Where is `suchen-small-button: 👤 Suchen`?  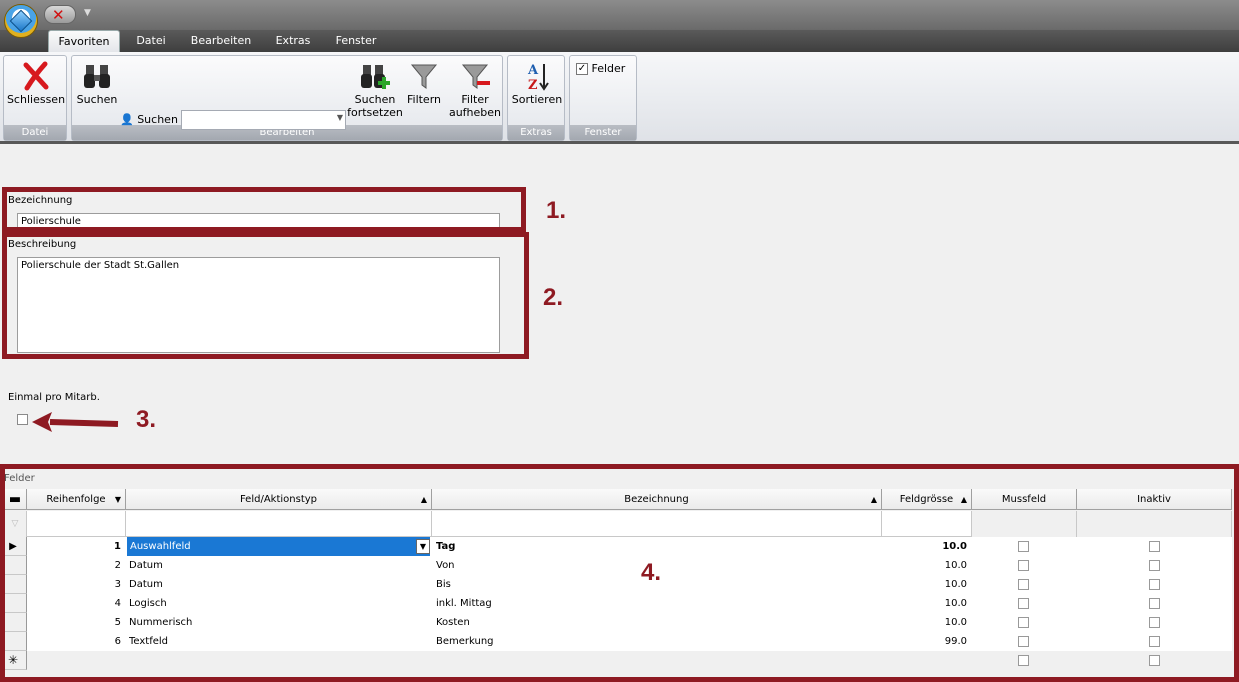 suchen-small-button: 👤 Suchen is located at coordinates (149, 119).